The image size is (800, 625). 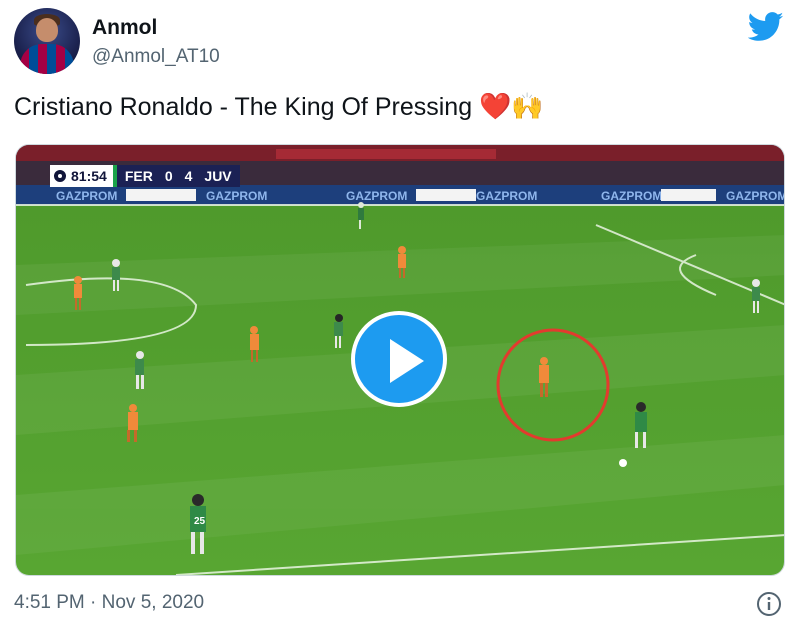 I want to click on scoreboard: 81:54 FER 0 4 JUV, so click(x=145, y=176).